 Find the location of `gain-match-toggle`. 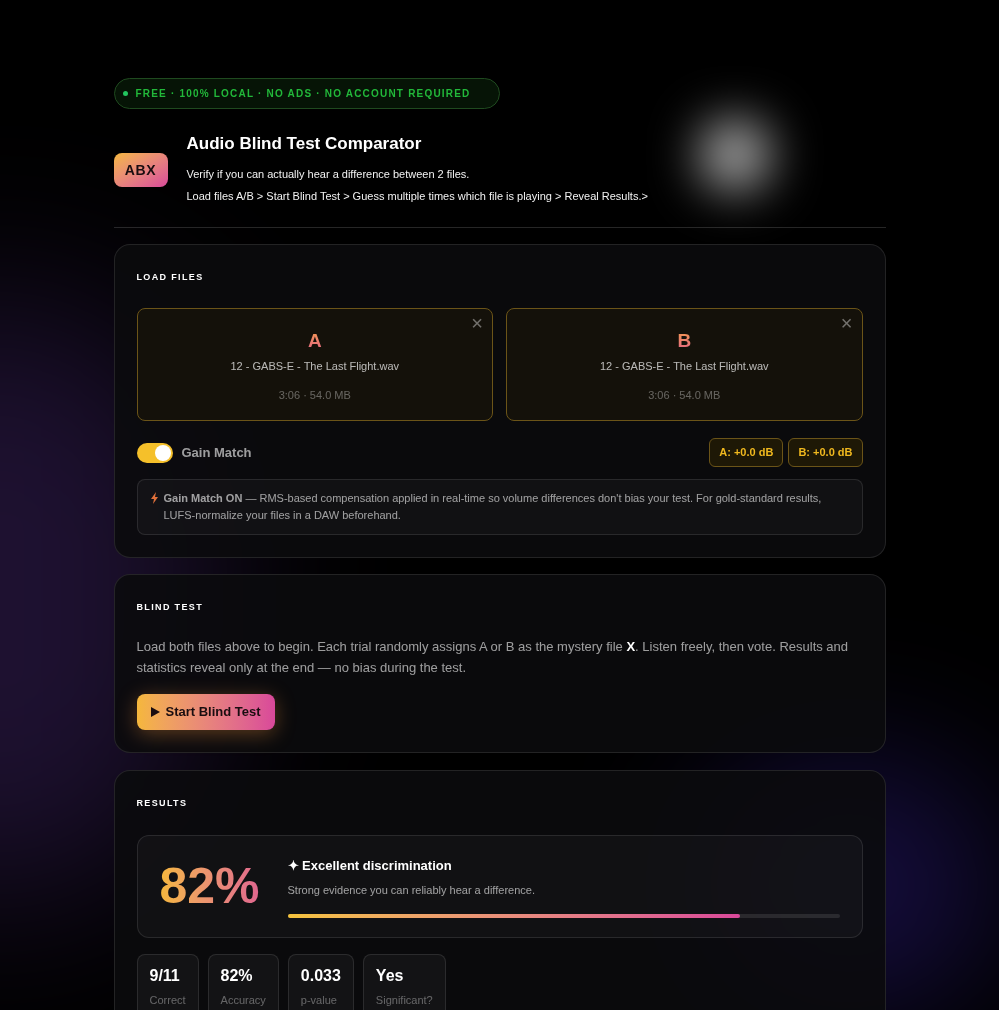

gain-match-toggle is located at coordinates (154, 452).